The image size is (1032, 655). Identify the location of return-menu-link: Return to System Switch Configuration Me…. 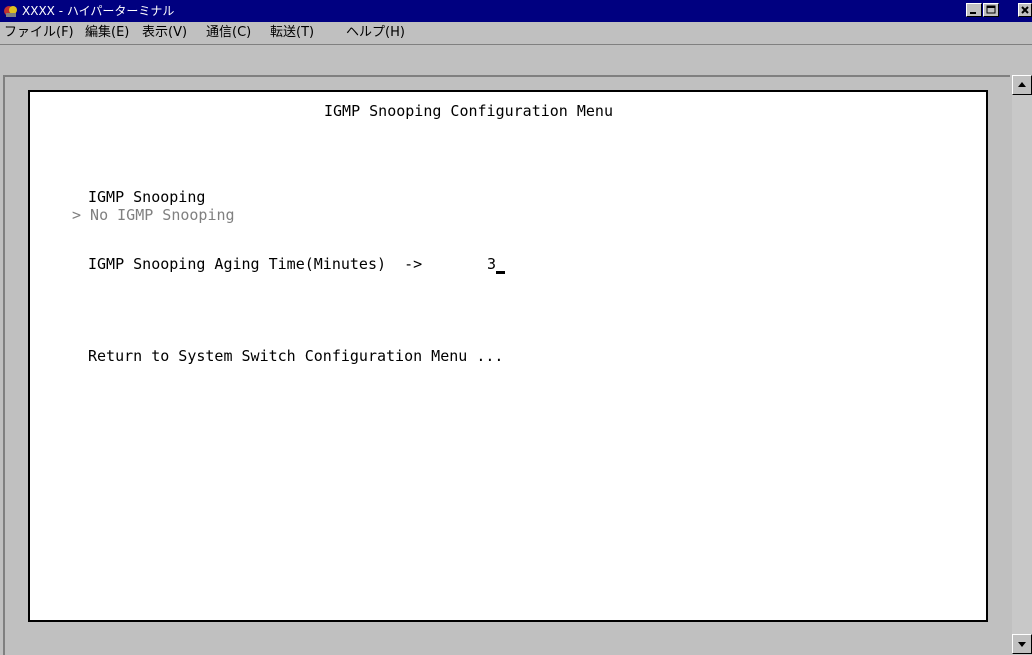
(295, 356).